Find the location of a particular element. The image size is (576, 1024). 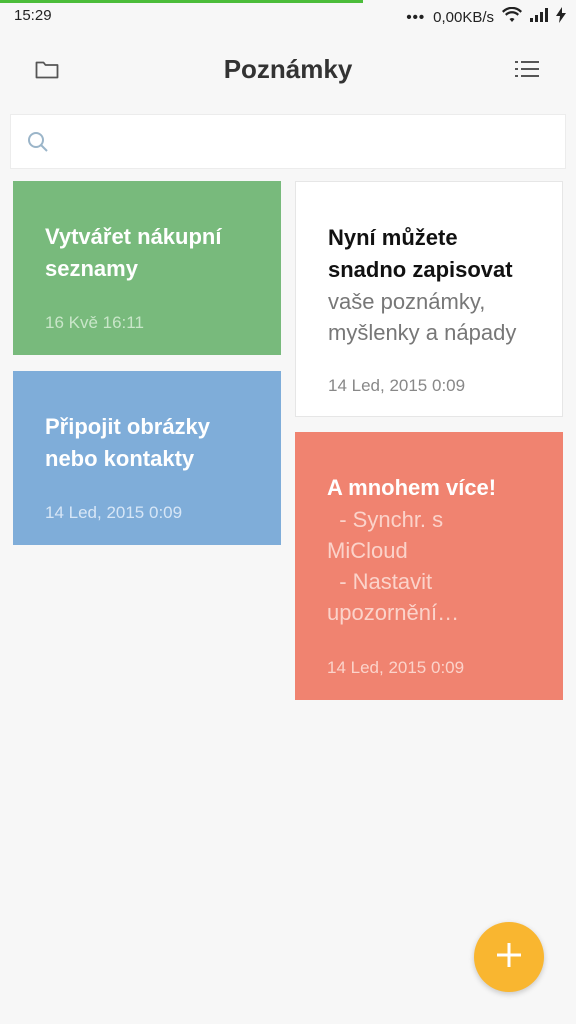

wifi-icon is located at coordinates (512, 16).